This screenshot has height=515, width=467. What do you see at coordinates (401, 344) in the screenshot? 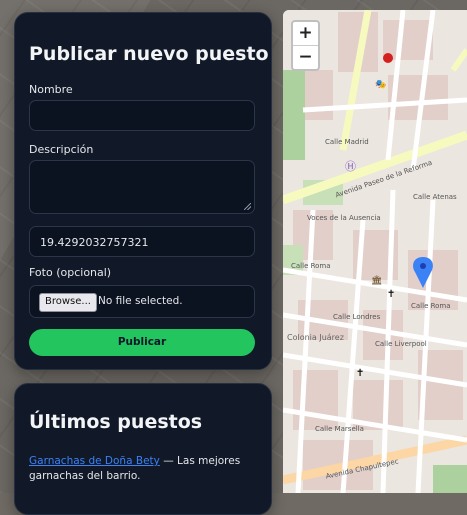
I see `street-label: Calle Liverpool` at bounding box center [401, 344].